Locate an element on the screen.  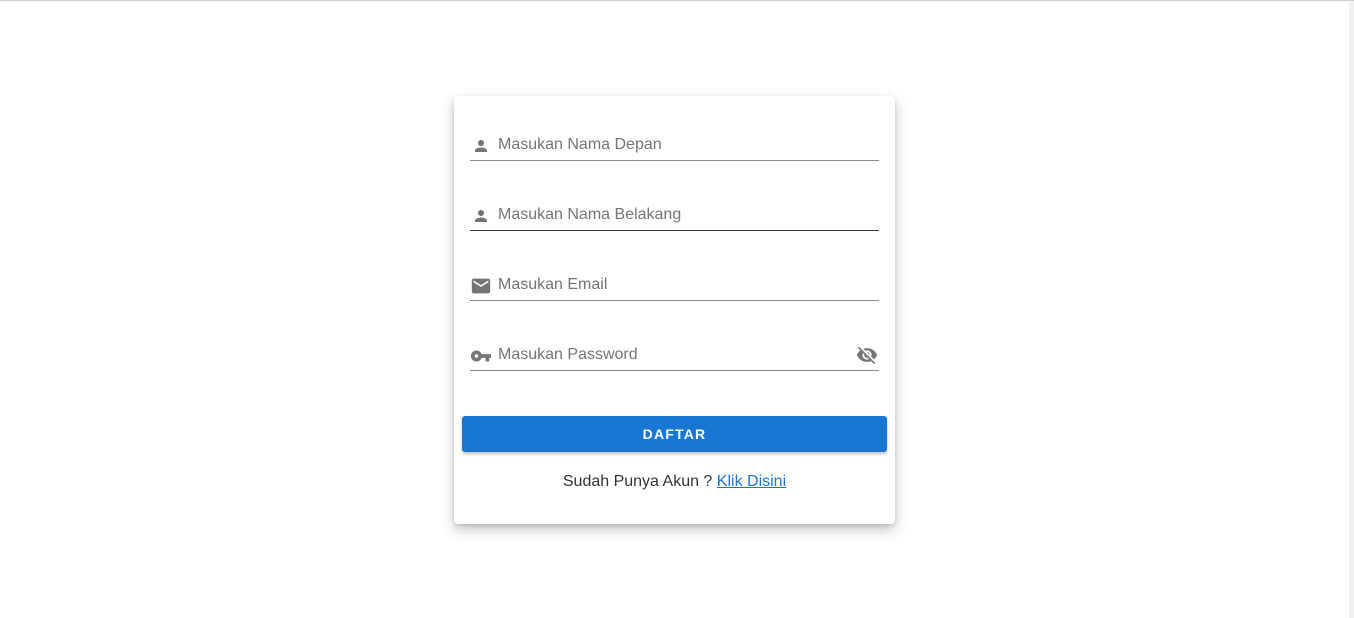
login-prompt: Sudah Punya Akun ? Klik Disini is located at coordinates (674, 482).